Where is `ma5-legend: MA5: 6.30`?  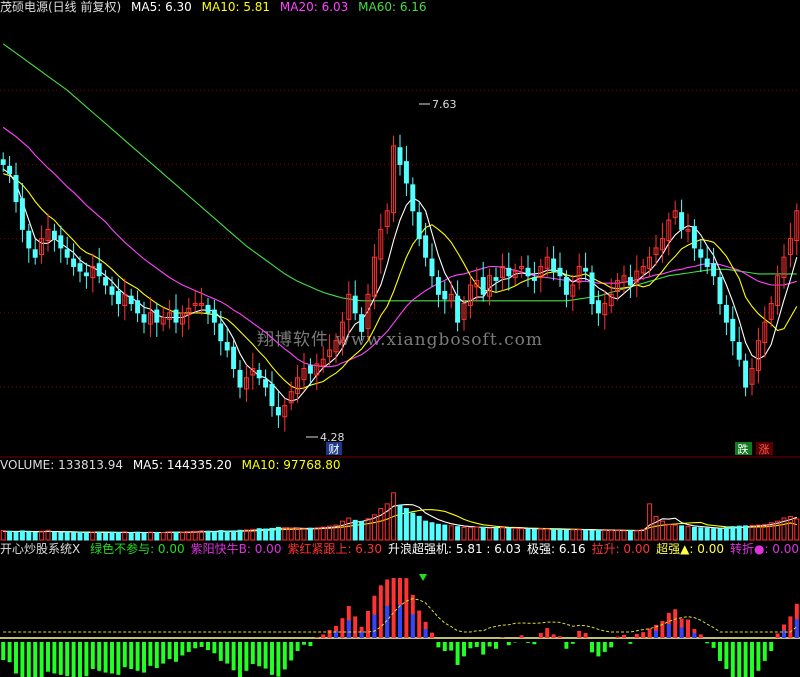 ma5-legend: MA5: 6.30 is located at coordinates (161, 7).